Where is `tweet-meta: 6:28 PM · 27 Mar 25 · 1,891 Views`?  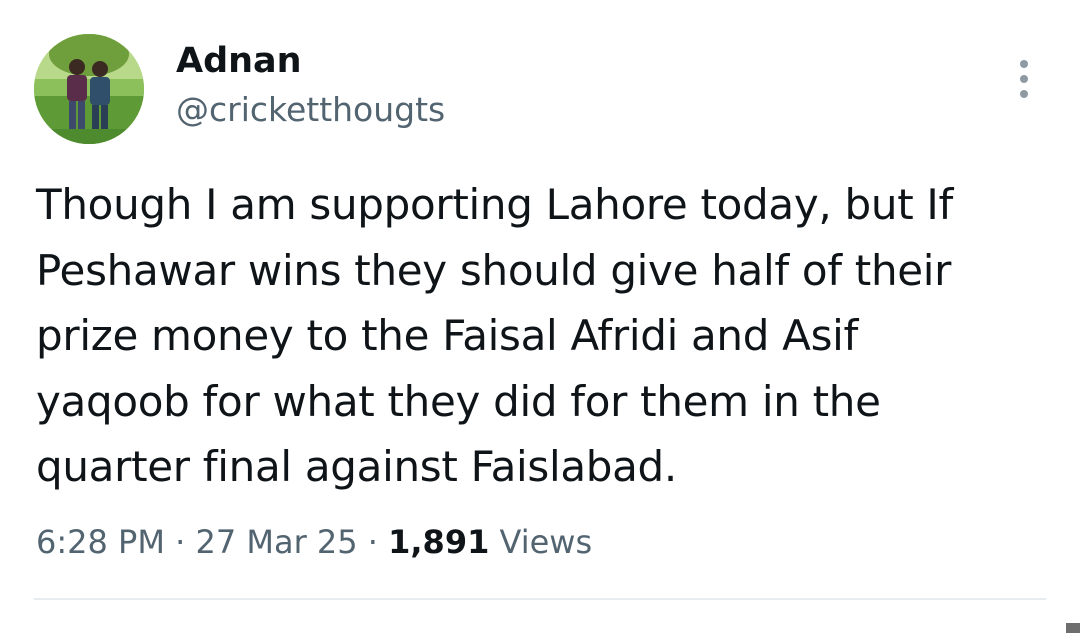 tweet-meta: 6:28 PM · 27 Mar 25 · 1,891 Views is located at coordinates (314, 542).